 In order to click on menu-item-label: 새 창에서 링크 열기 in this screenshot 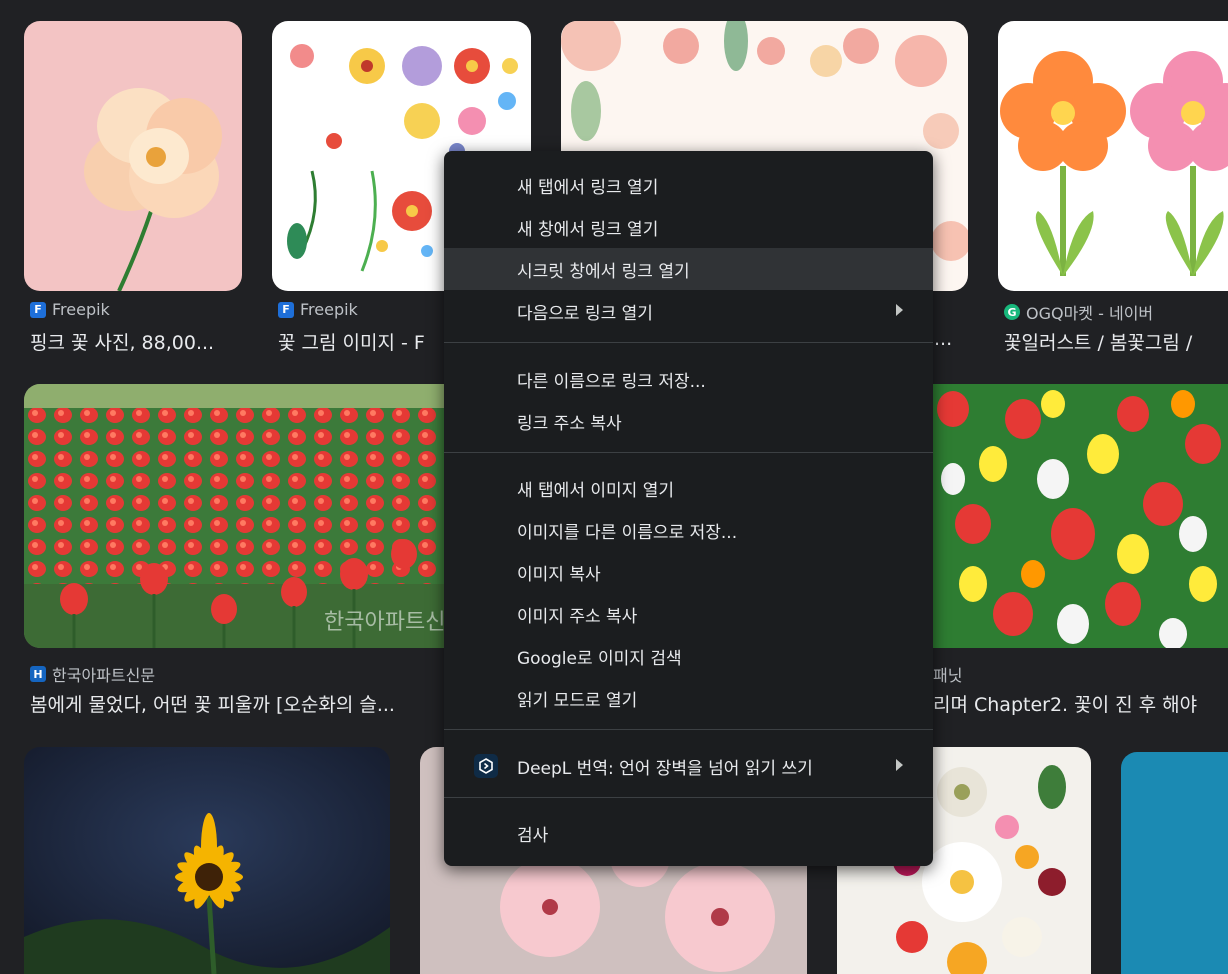, I will do `click(588, 229)`.